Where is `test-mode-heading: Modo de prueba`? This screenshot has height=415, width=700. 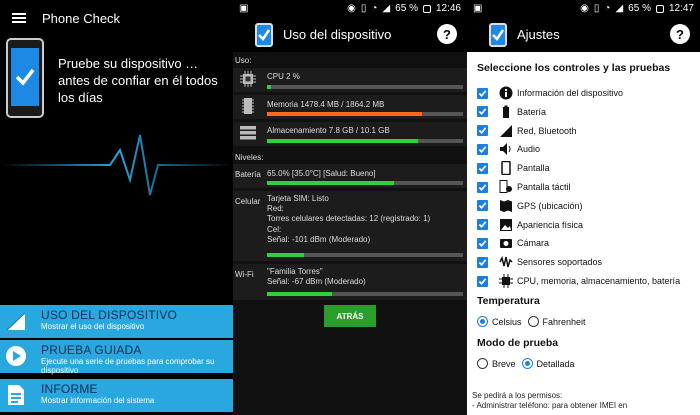
test-mode-heading: Modo de prueba is located at coordinates (518, 343).